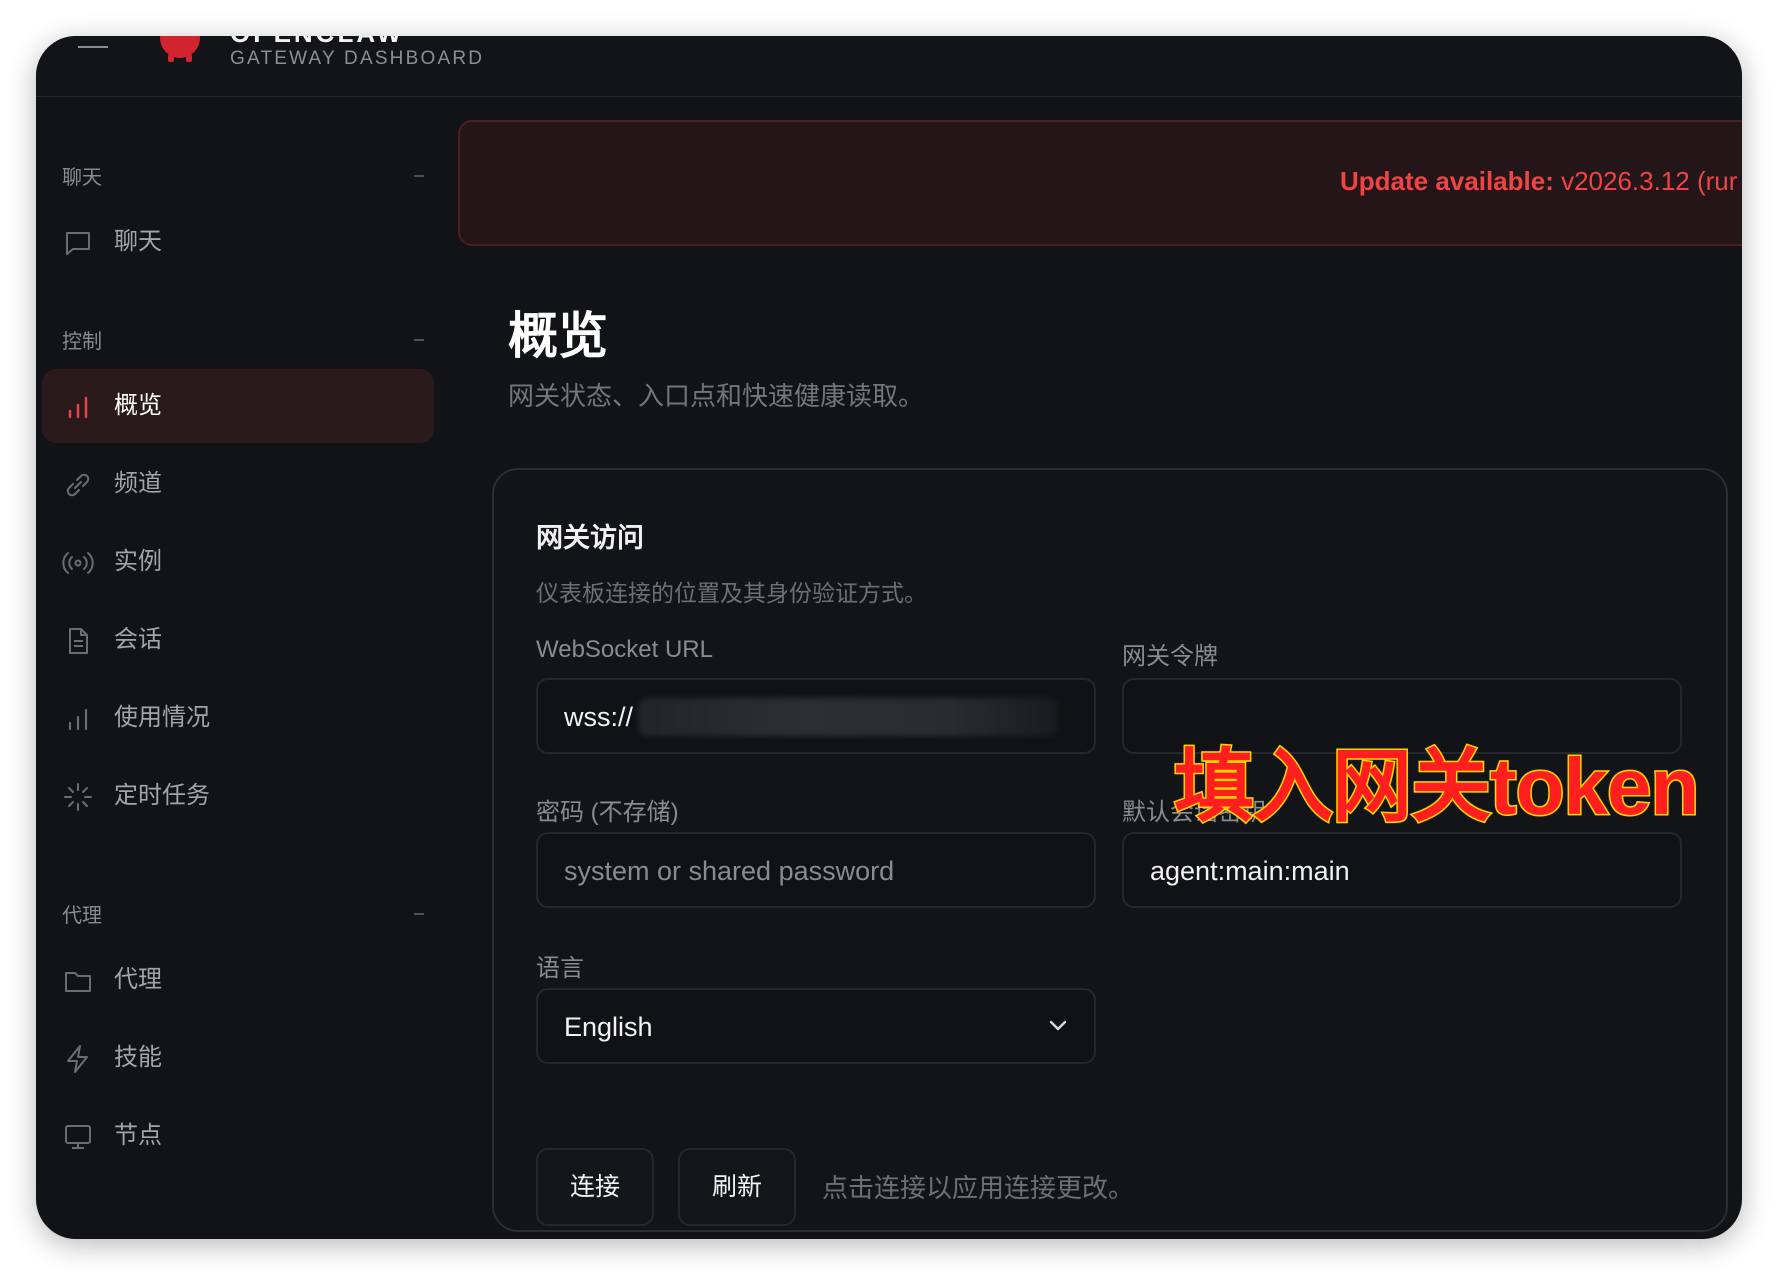 The image size is (1778, 1276). I want to click on section-title: 控制, so click(82, 342).